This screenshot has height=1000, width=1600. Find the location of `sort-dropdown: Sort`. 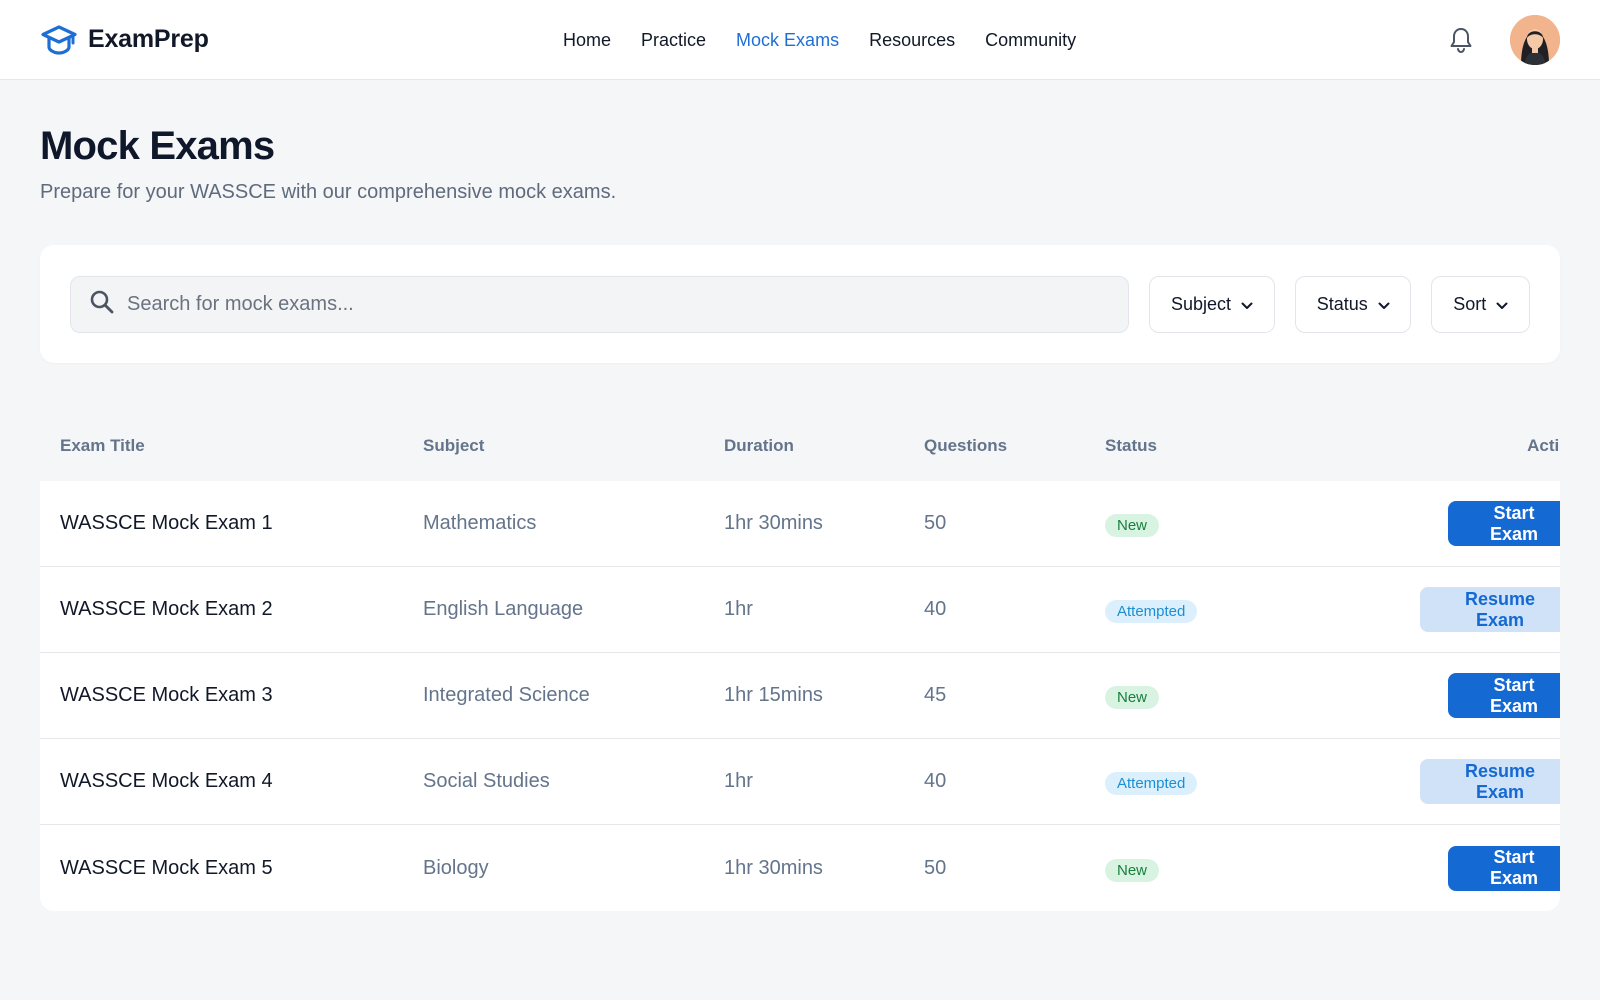

sort-dropdown: Sort is located at coordinates (1480, 304).